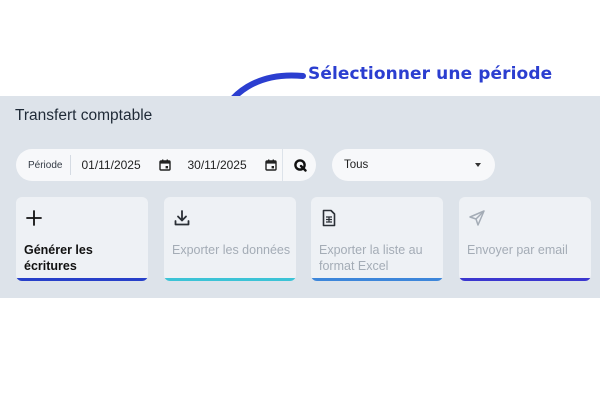 This screenshot has width=600, height=400. What do you see at coordinates (231, 250) in the screenshot?
I see `export-data-label: Exporter les données` at bounding box center [231, 250].